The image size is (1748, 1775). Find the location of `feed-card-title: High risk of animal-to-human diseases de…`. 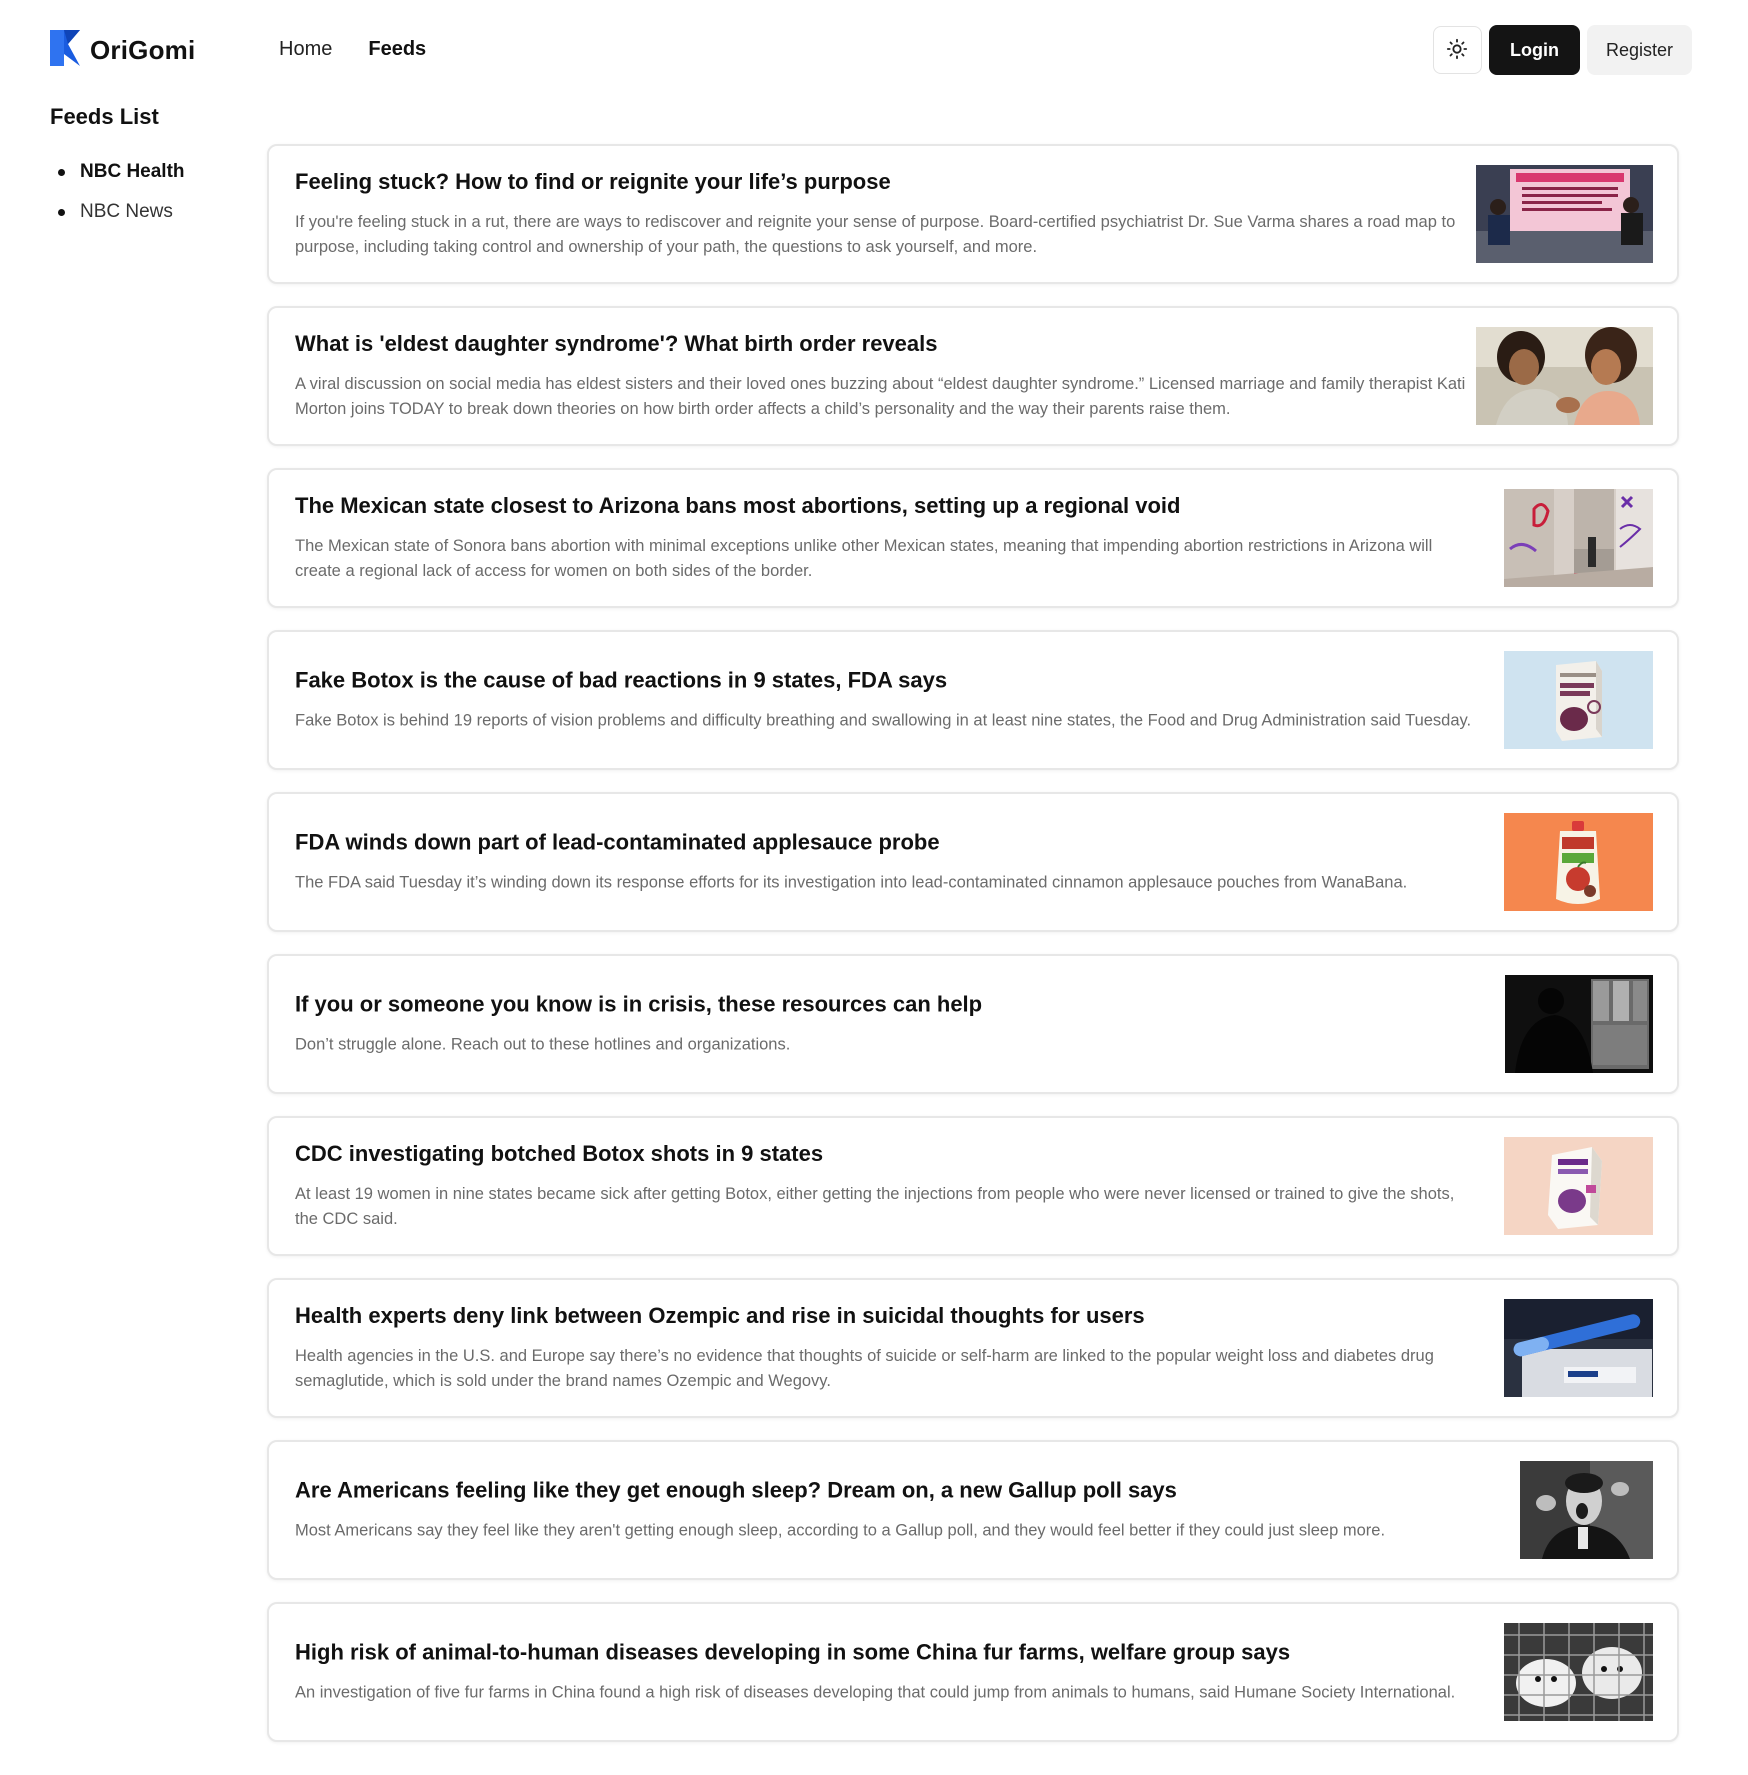

feed-card-title: High risk of animal-to-human diseases de… is located at coordinates (883, 1653).